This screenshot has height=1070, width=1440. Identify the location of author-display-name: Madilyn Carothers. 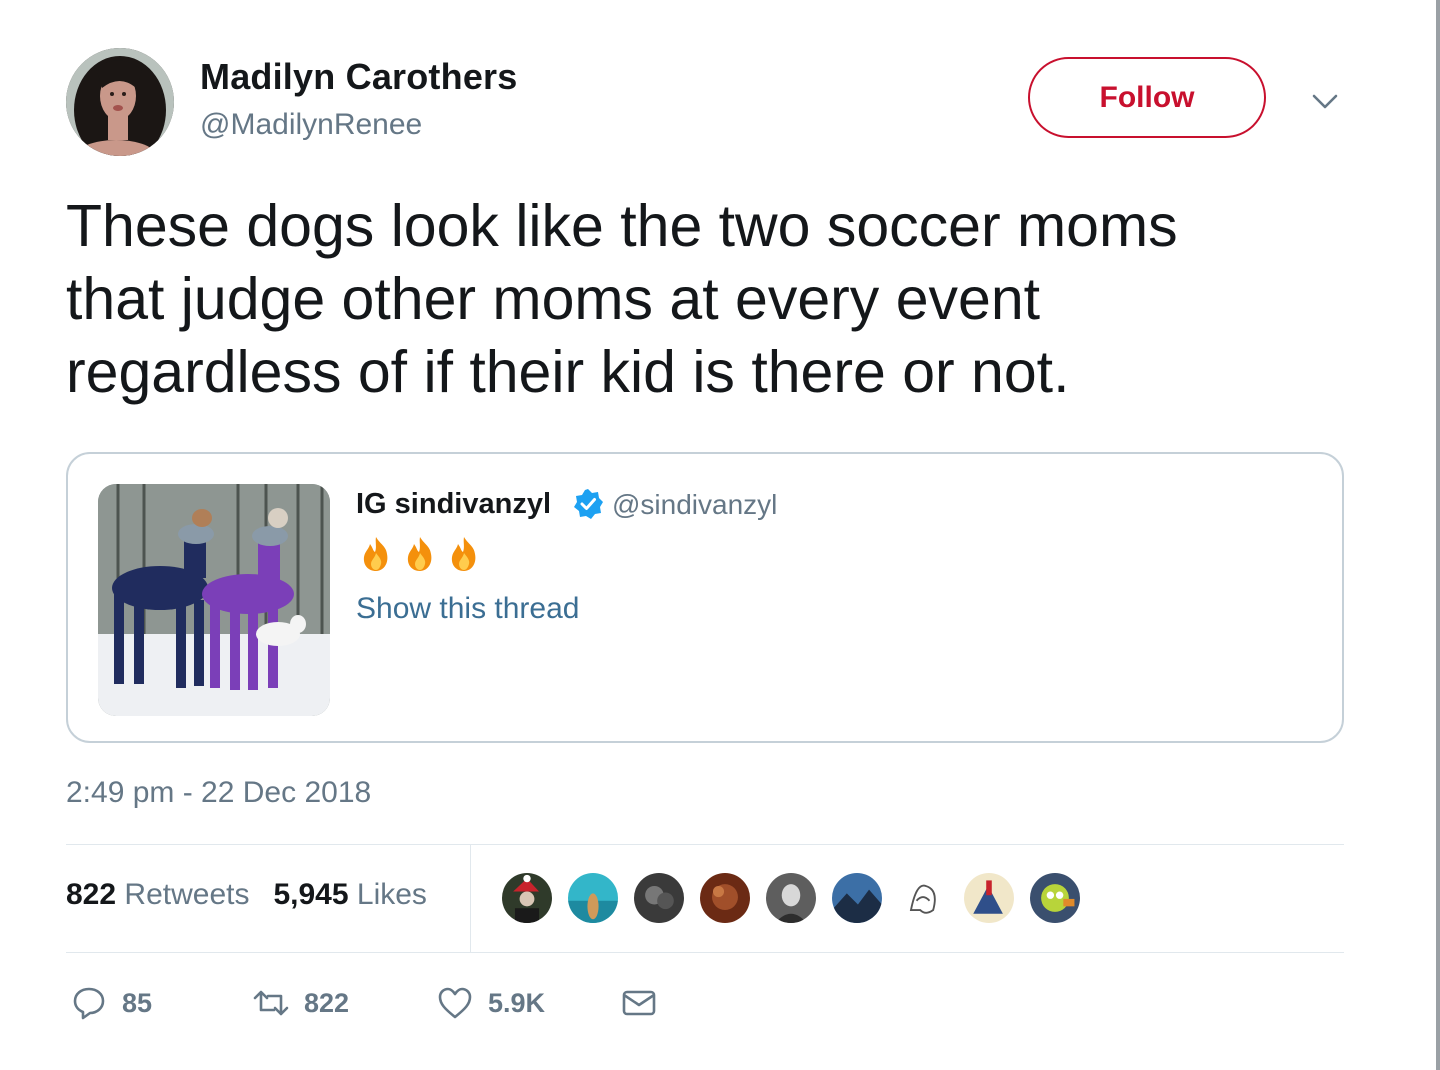
(358, 77).